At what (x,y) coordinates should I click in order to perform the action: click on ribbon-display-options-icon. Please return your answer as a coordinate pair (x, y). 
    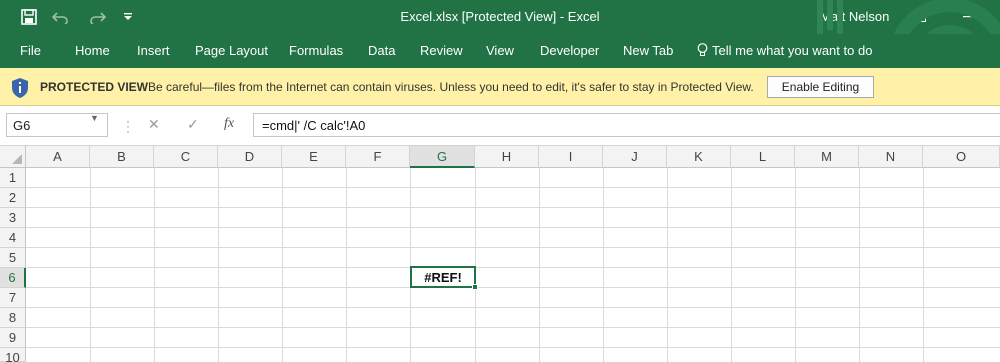
    Looking at the image, I should click on (920, 16).